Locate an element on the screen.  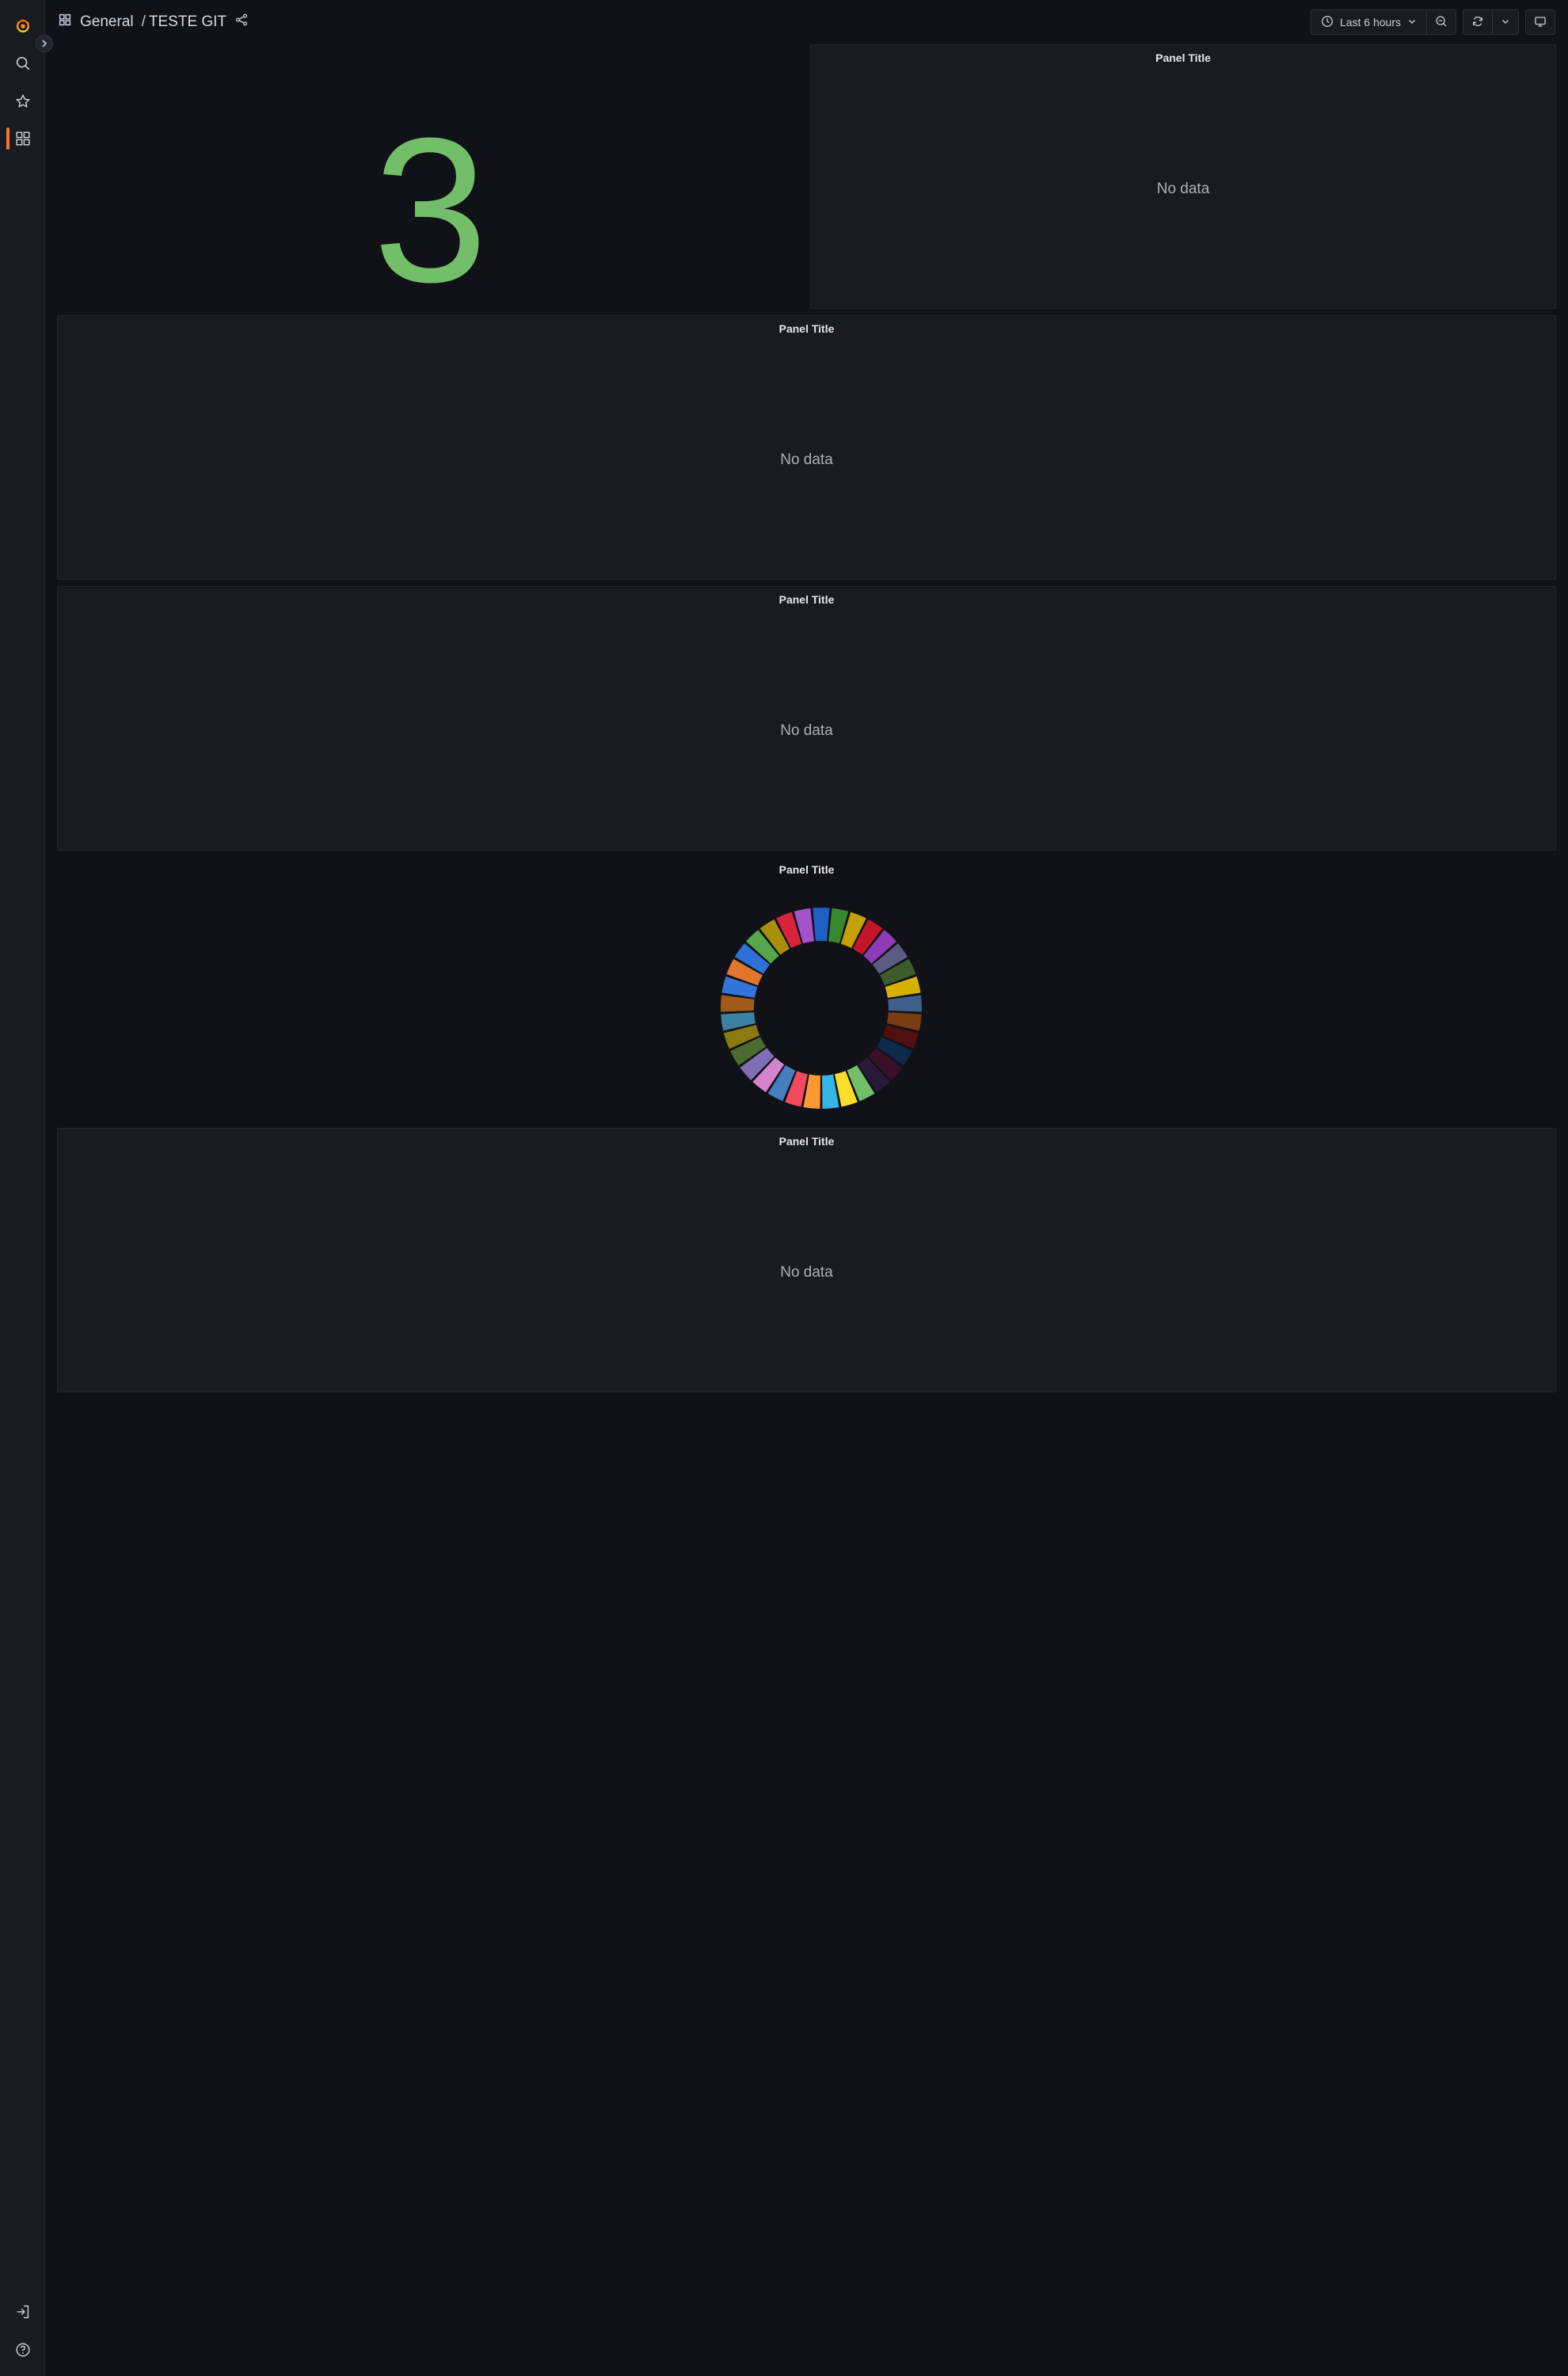
sign-in-icon is located at coordinates (22, 2312).